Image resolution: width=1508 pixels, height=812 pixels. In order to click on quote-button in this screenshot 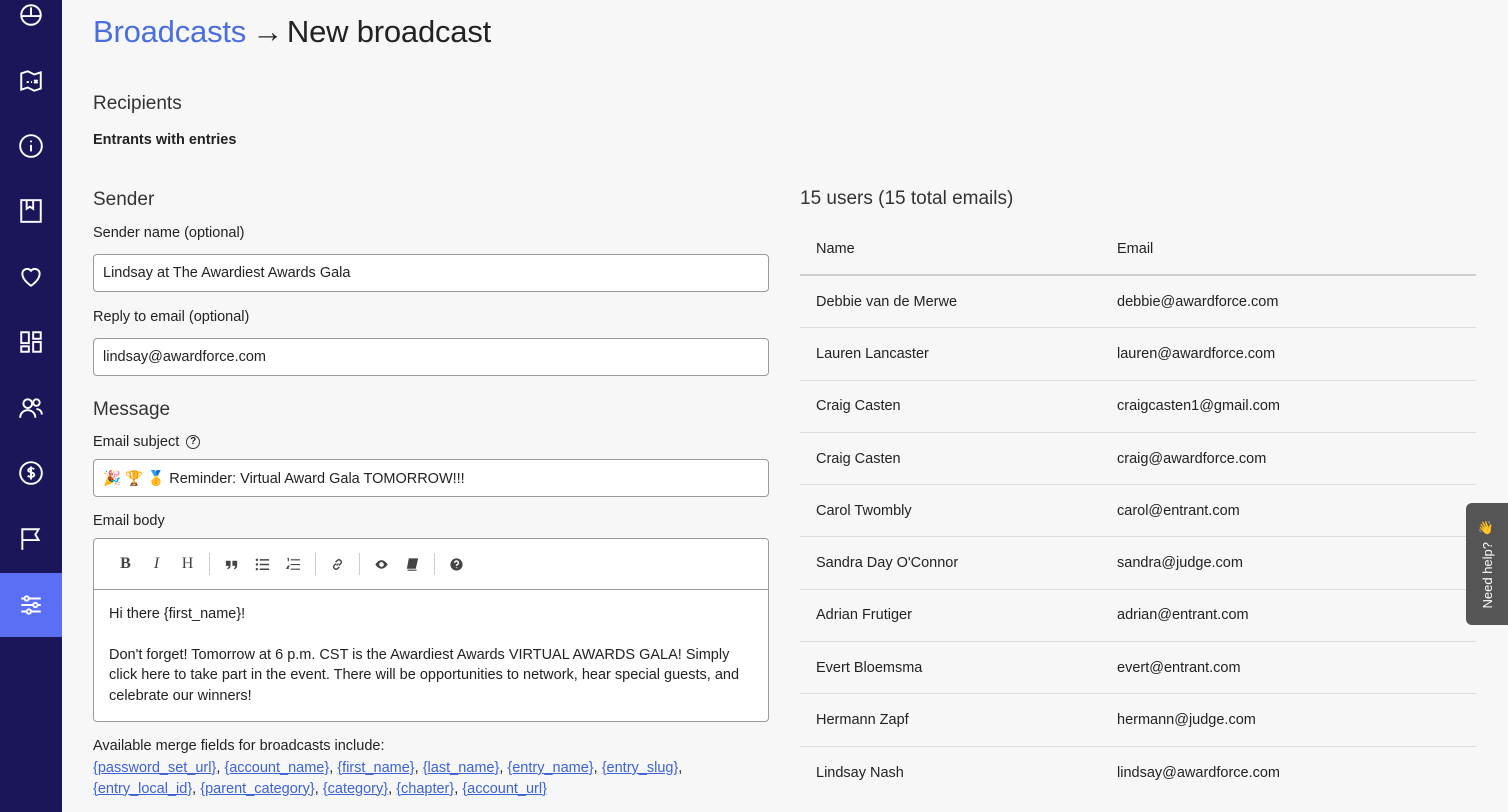, I will do `click(231, 564)`.